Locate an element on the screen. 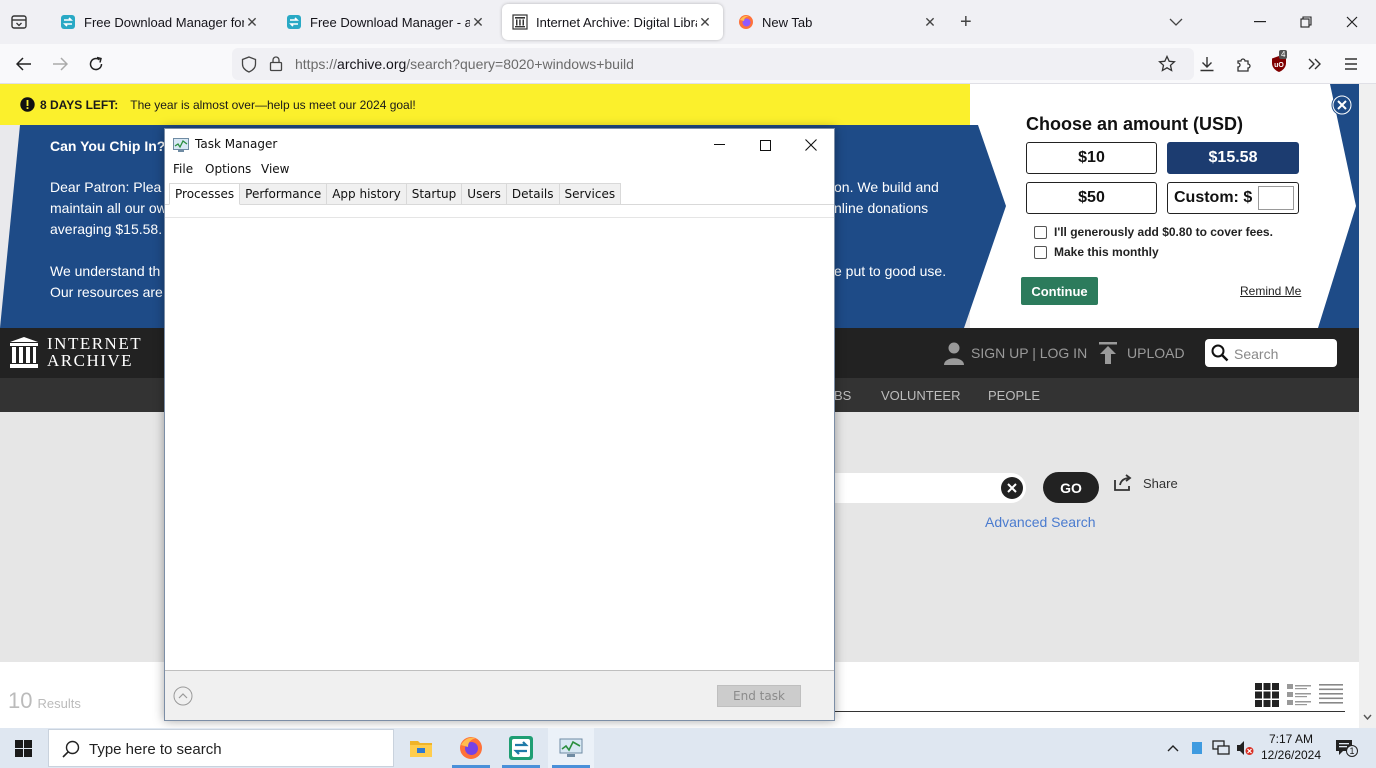 Image resolution: width=1376 pixels, height=768 pixels. menu-view: View is located at coordinates (275, 169).